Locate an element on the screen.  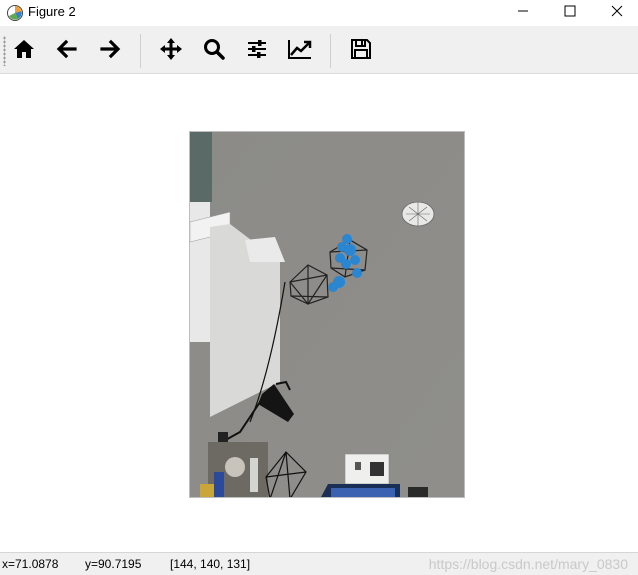
line-chart-icon is located at coordinates (300, 51).